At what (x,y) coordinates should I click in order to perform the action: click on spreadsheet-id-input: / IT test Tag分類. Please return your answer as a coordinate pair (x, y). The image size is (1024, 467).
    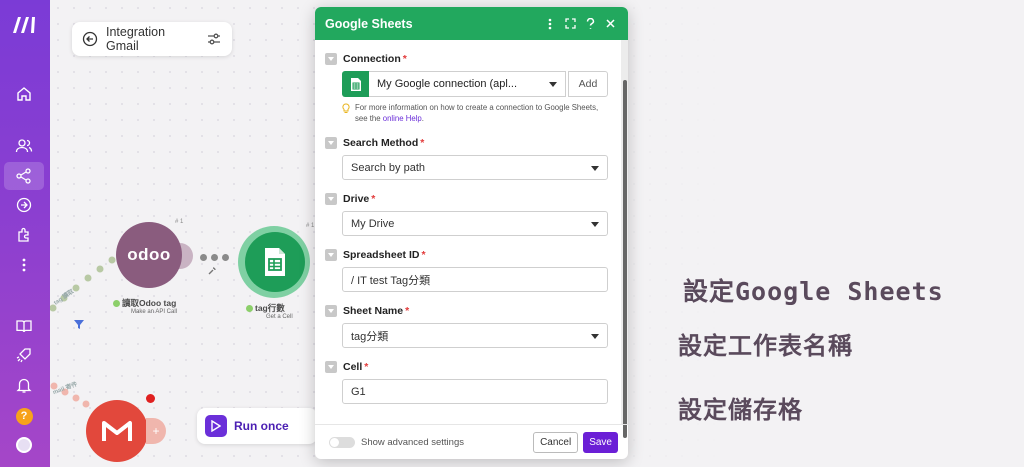
    Looking at the image, I should click on (475, 279).